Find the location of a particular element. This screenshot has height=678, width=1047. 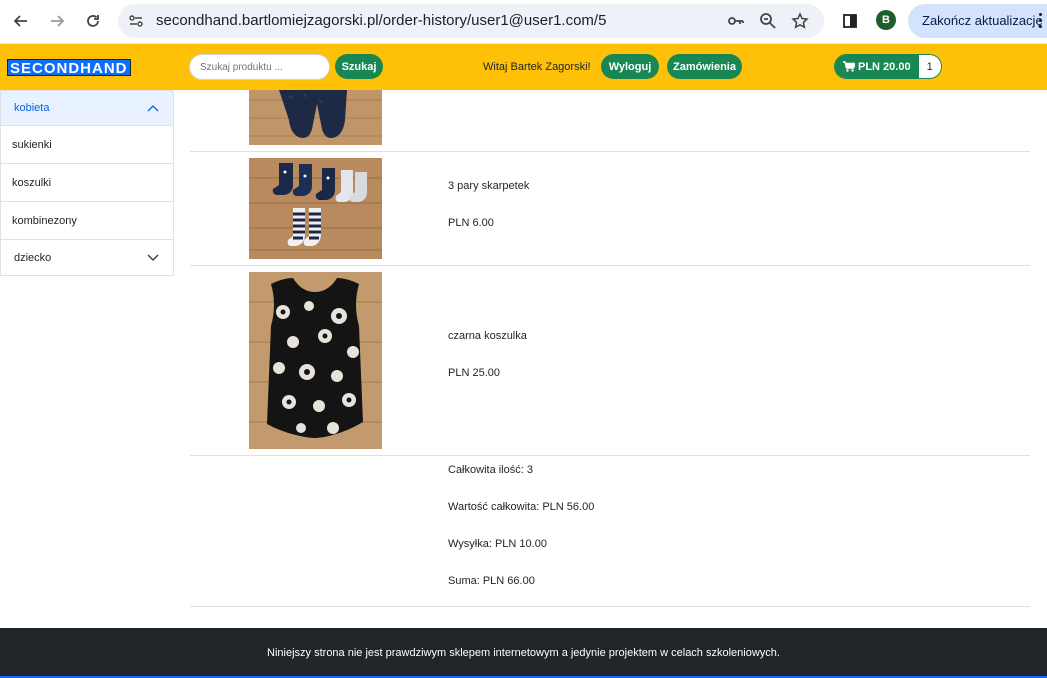

order-item-row: 3 pary skarpetek PLN 6.00 is located at coordinates (610, 209).